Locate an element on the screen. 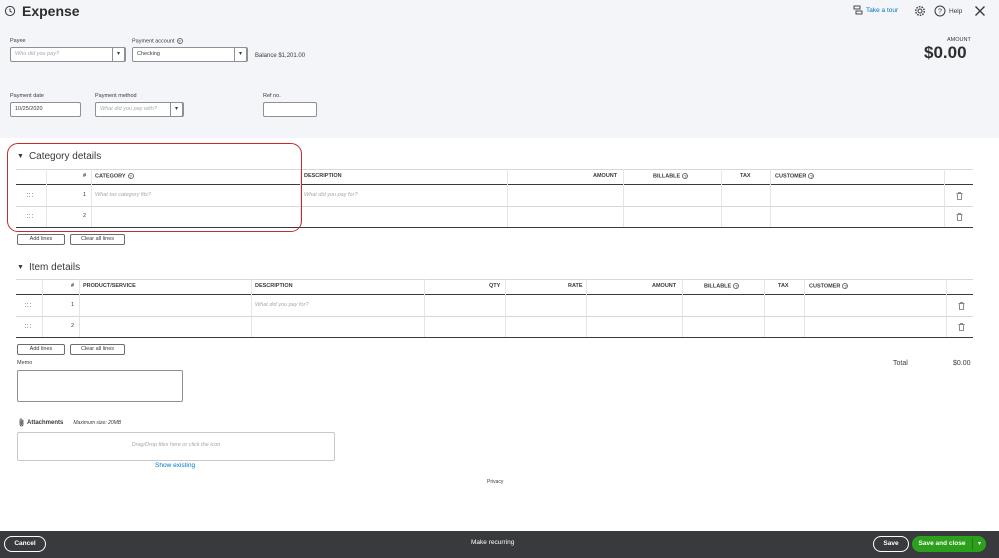  payment-date-value: 10/25/2020 is located at coordinates (29, 109).